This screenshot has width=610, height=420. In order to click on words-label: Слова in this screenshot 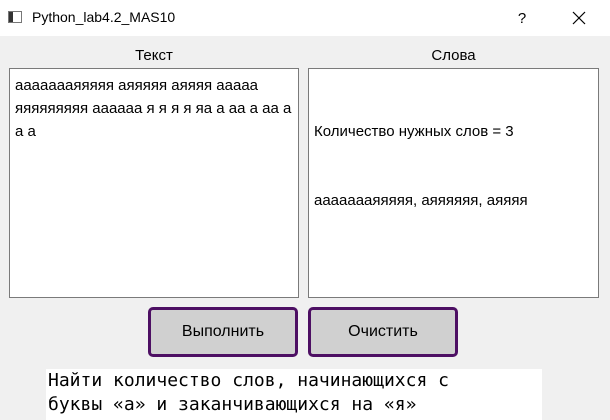, I will do `click(453, 55)`.